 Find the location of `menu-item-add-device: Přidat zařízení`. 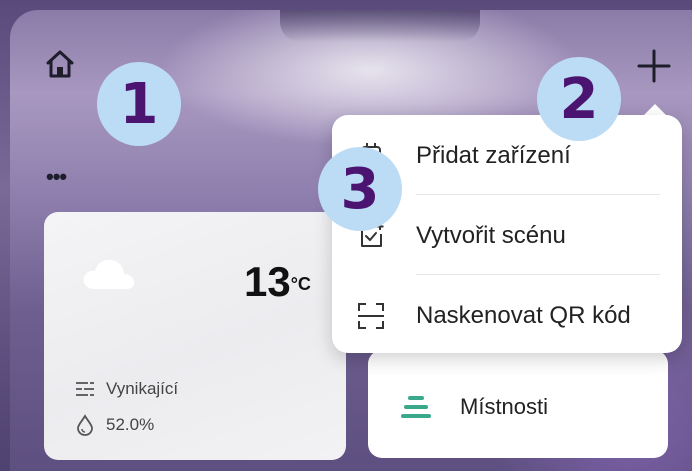

menu-item-add-device: Přidat zařízení is located at coordinates (511, 156).